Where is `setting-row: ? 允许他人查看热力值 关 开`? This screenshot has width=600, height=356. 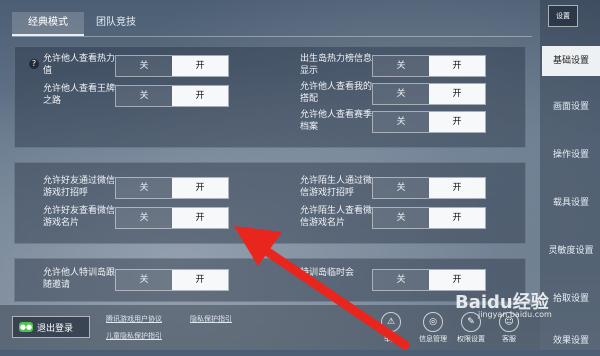
setting-row: ? 允许他人查看热力值 关 开 is located at coordinates (135, 65).